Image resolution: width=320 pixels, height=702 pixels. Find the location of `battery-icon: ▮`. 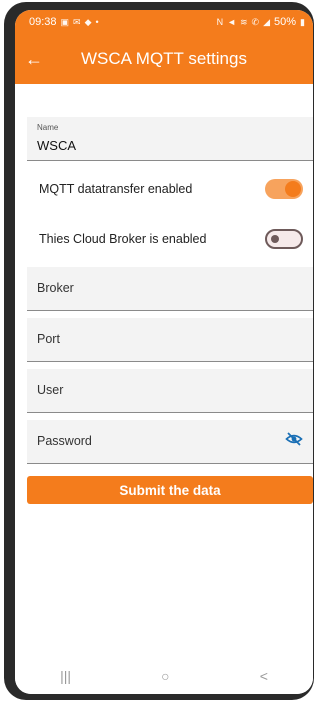

battery-icon: ▮ is located at coordinates (302, 21).